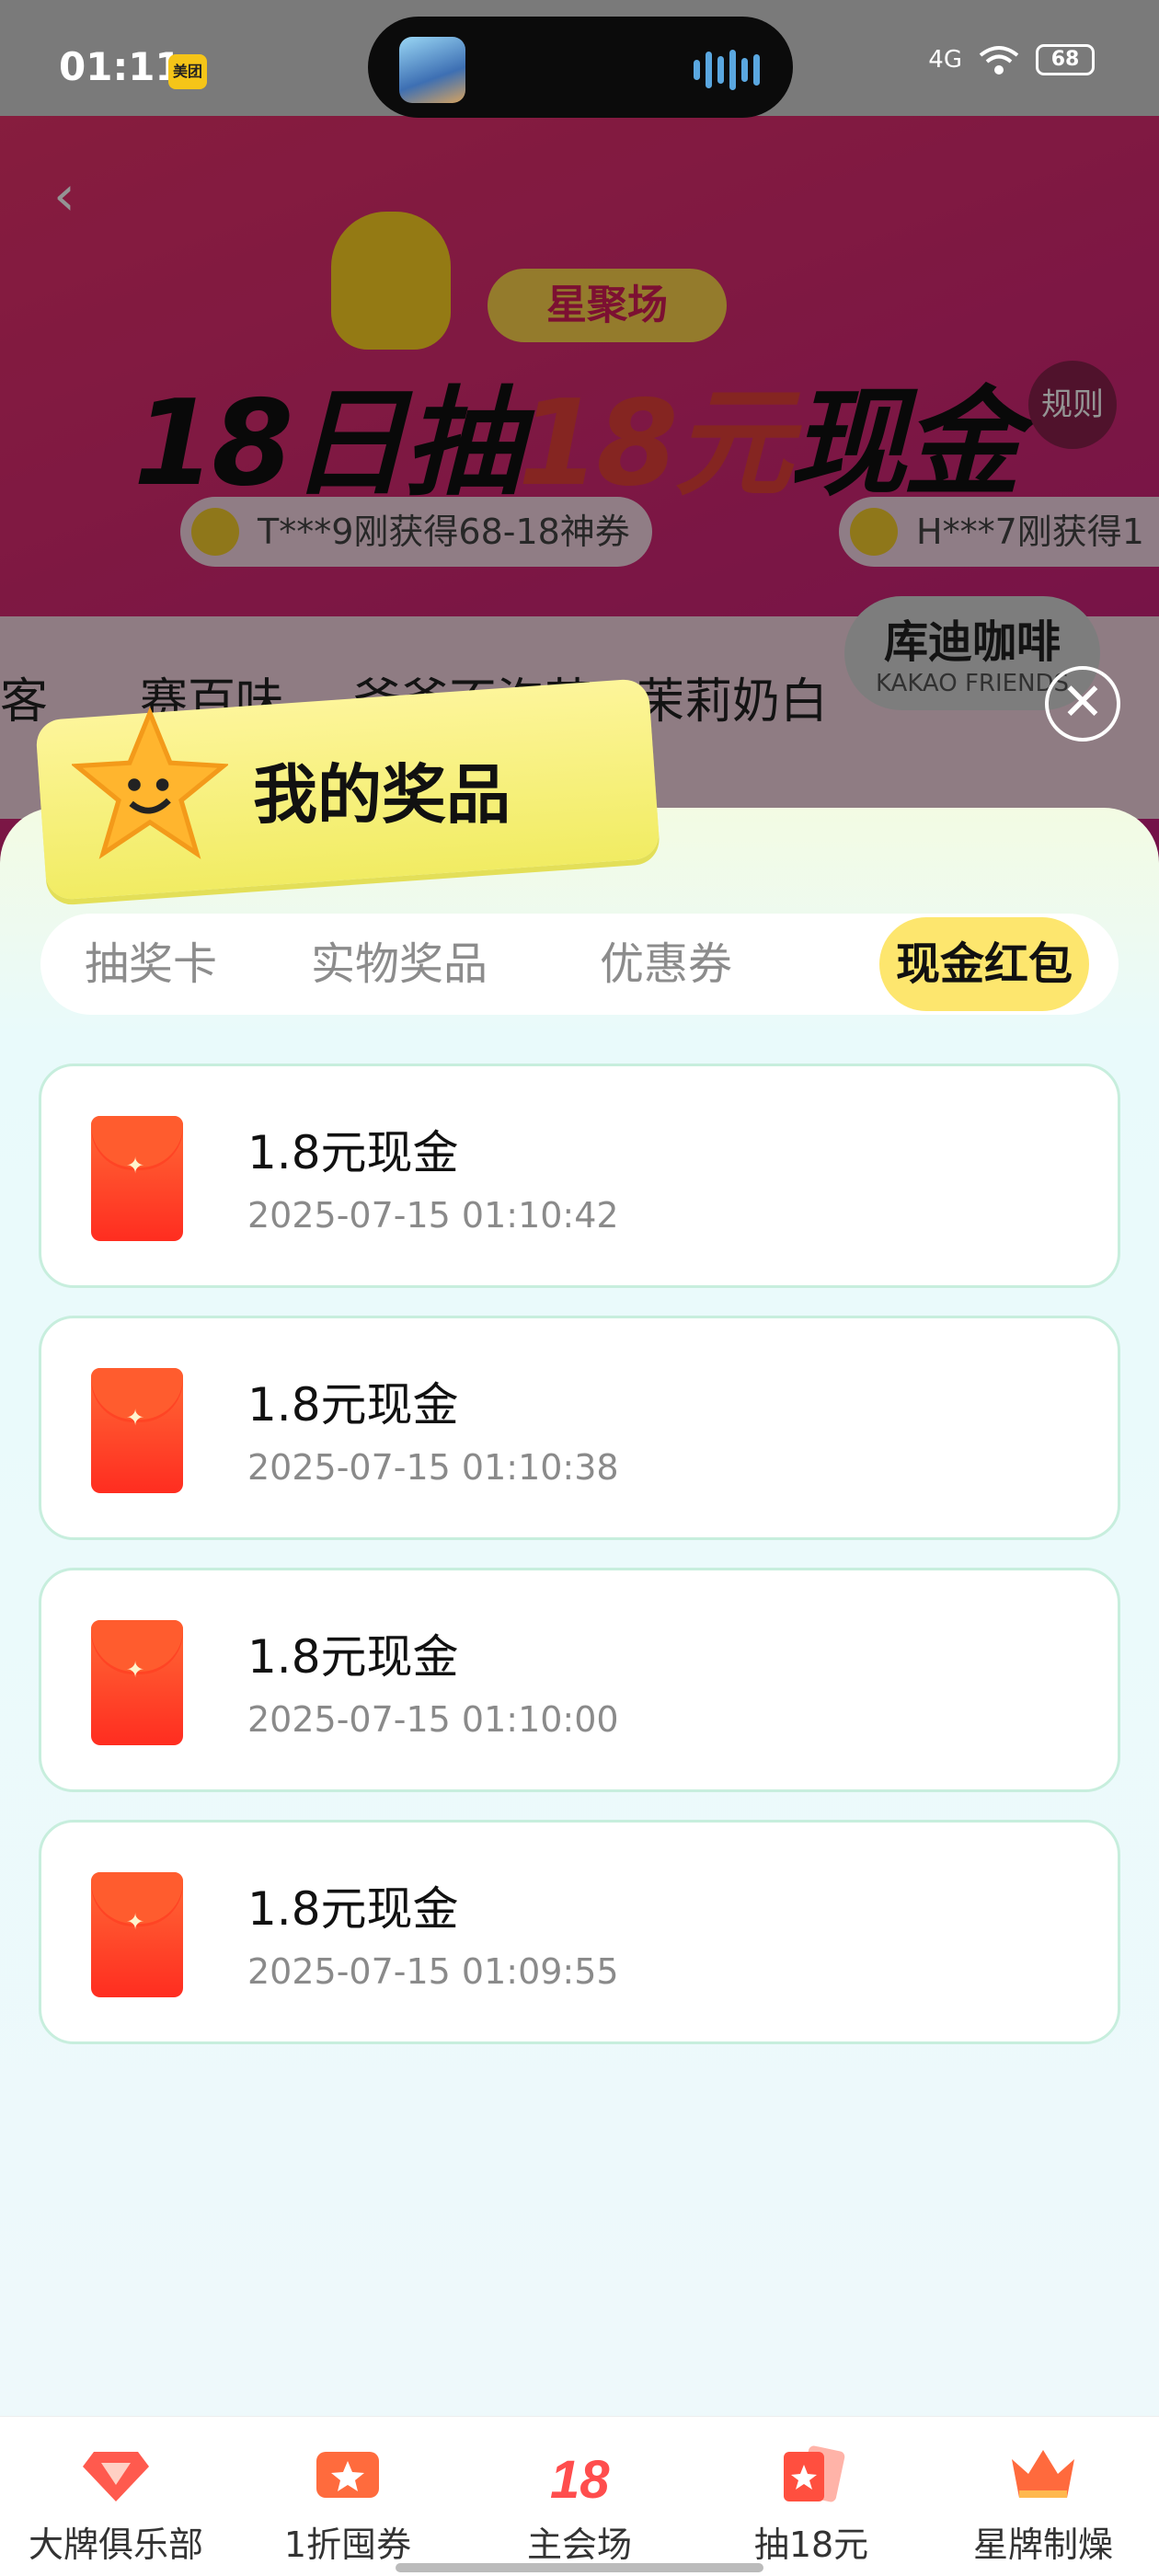  Describe the element at coordinates (433, 1719) in the screenshot. I see `prize-time: 2025-07-15 01:10:00` at that location.